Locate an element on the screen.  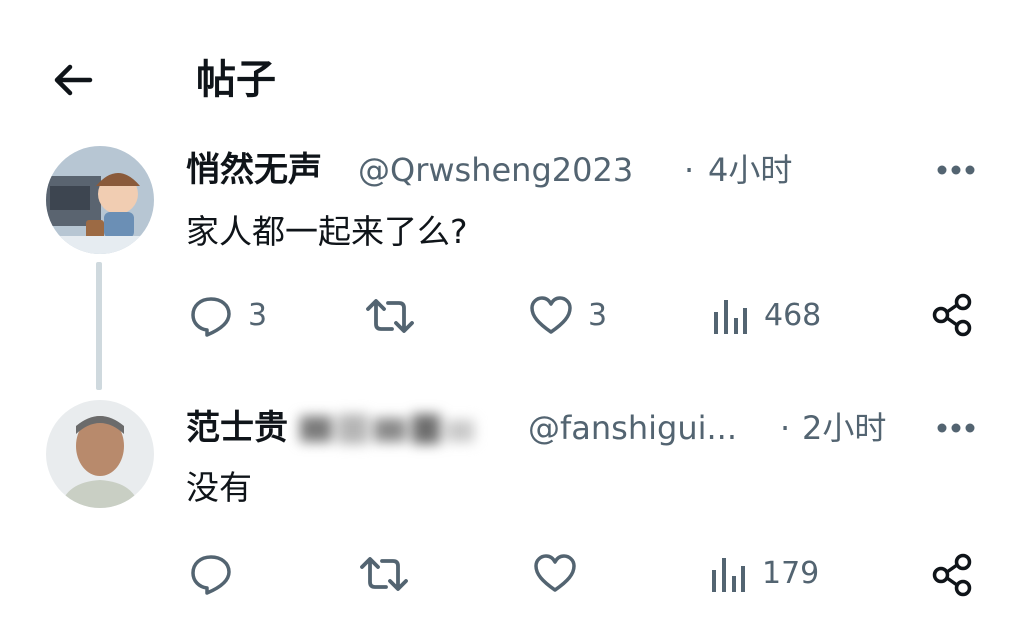
views-button: 468 is located at coordinates (765, 316).